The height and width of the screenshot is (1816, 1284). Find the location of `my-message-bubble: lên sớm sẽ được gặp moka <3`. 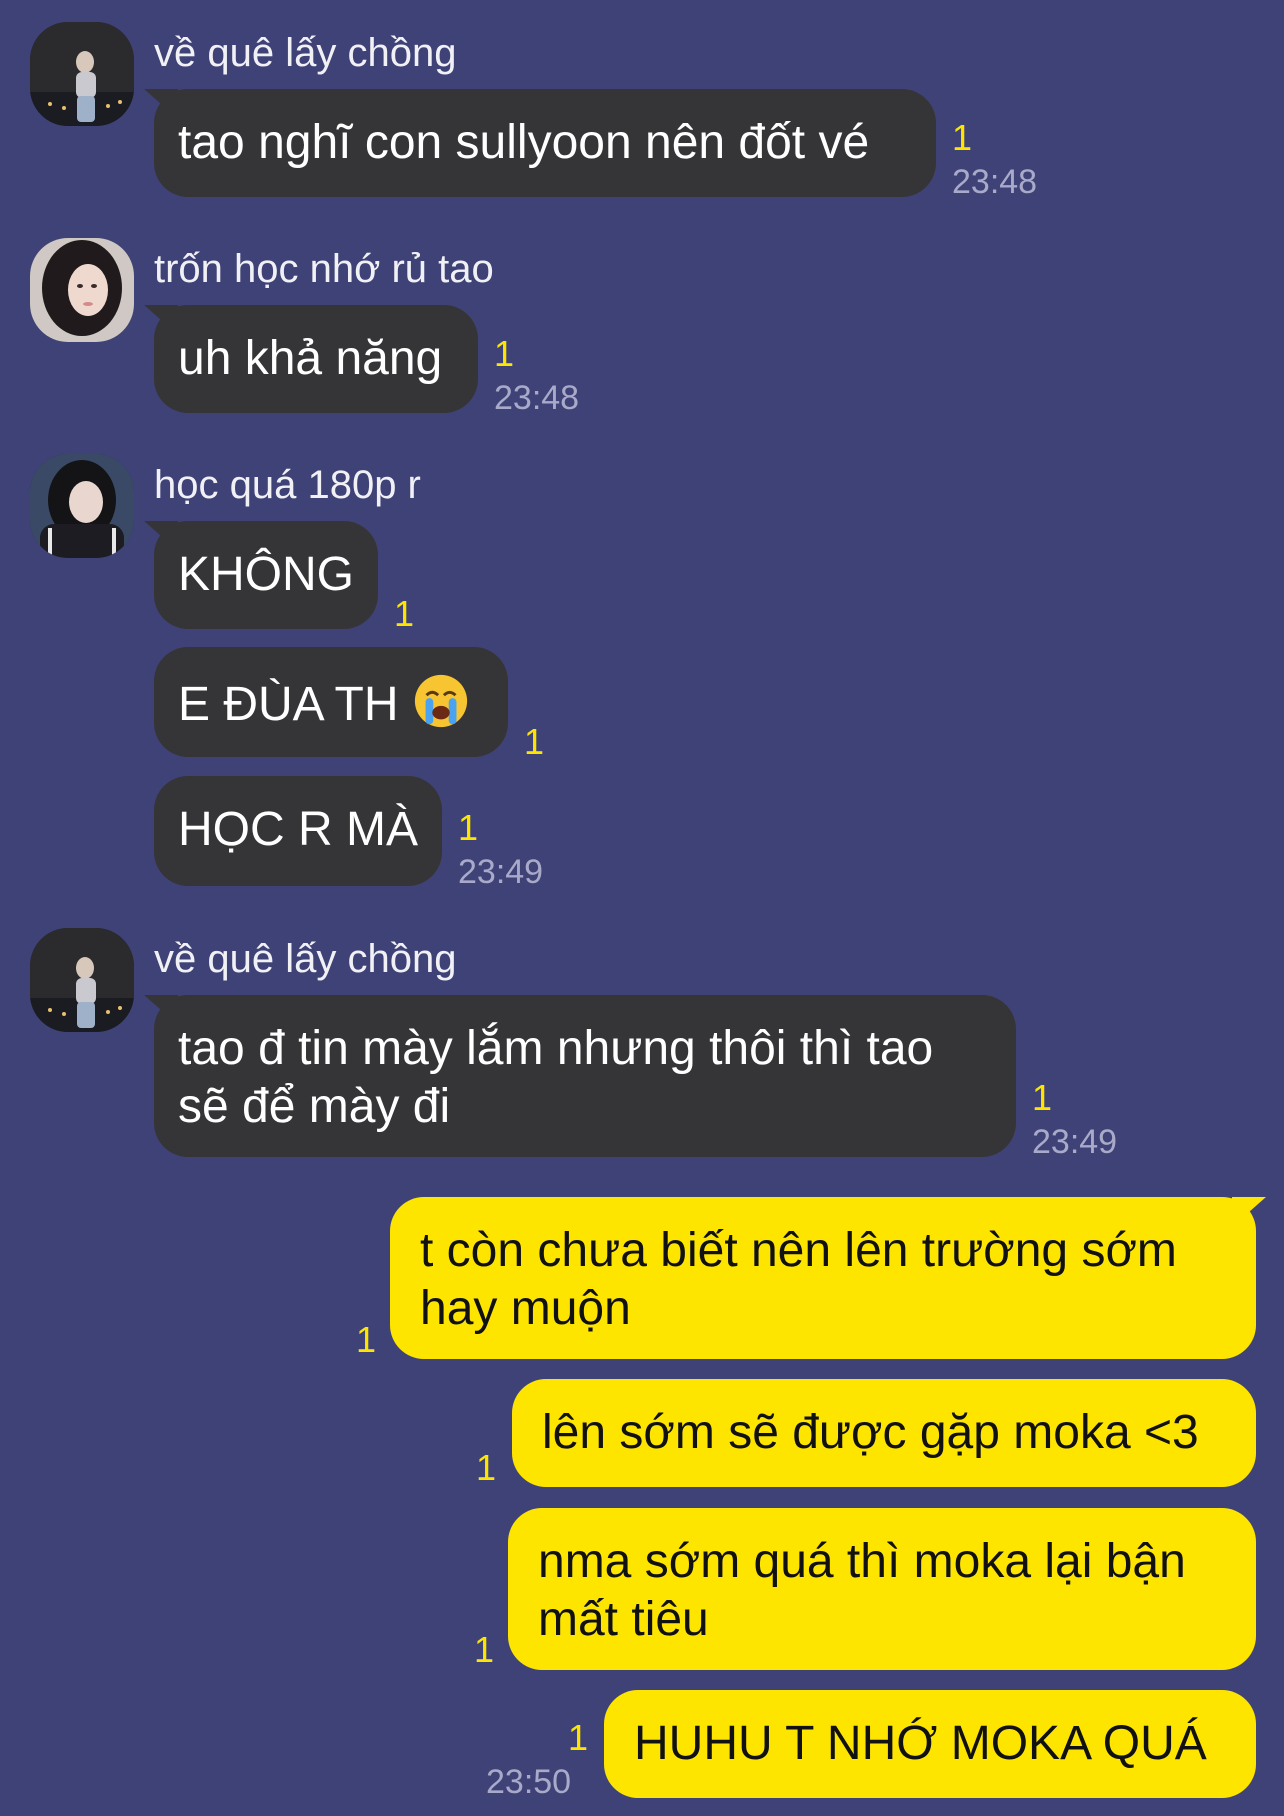

my-message-bubble: lên sớm sẽ được gặp moka <3 is located at coordinates (884, 1433).